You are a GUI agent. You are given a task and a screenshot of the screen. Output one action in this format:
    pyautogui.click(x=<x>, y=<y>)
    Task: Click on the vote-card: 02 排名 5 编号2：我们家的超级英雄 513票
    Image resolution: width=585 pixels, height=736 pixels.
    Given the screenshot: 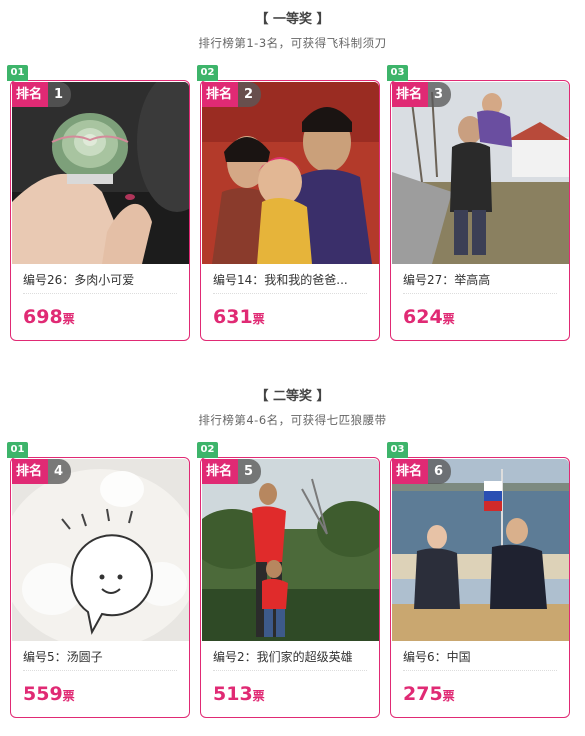 What is the action you would take?
    pyautogui.click(x=288, y=580)
    